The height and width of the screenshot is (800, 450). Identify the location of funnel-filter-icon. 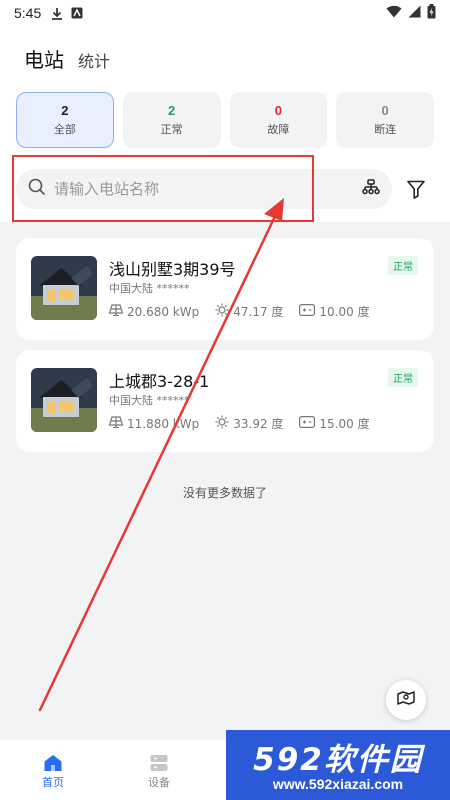
(416, 189).